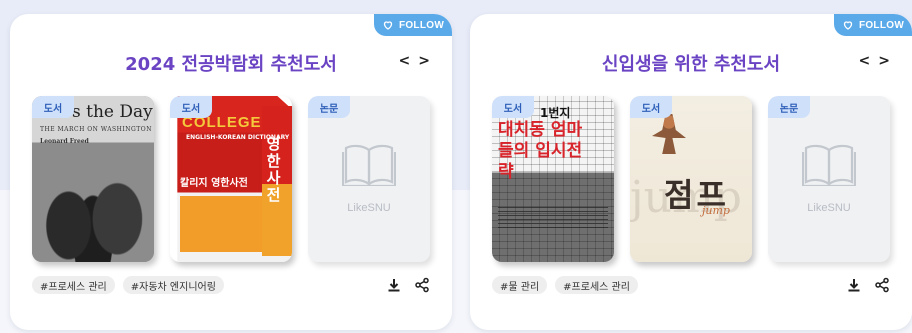 This screenshot has width=912, height=333. Describe the element at coordinates (221, 224) in the screenshot. I see `cover-band` at that location.